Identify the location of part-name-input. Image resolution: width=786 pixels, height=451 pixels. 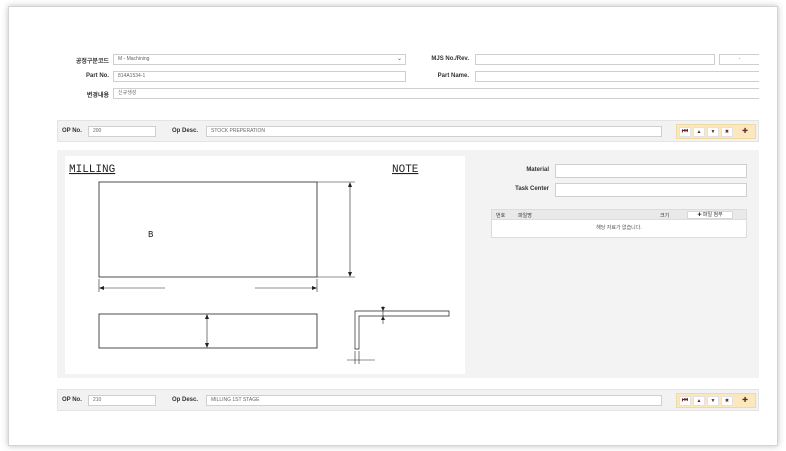
(617, 76).